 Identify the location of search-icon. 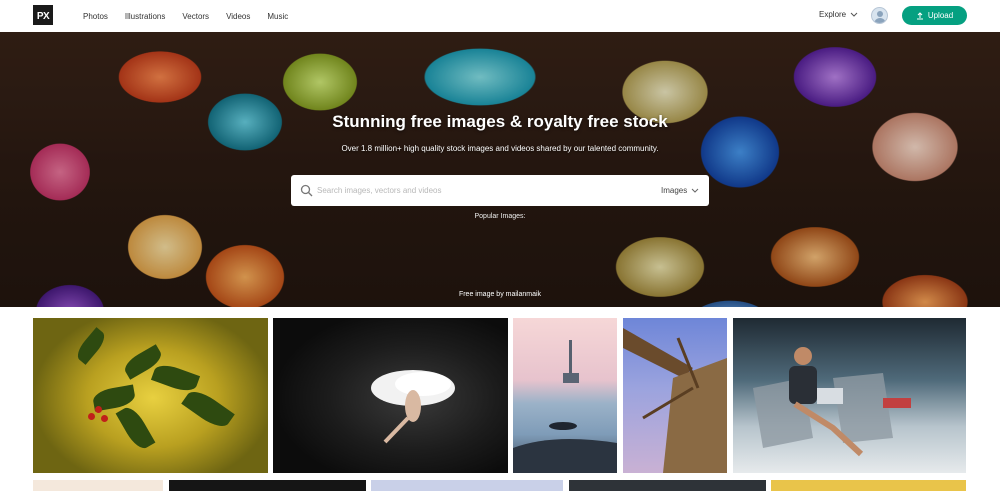
(306, 190).